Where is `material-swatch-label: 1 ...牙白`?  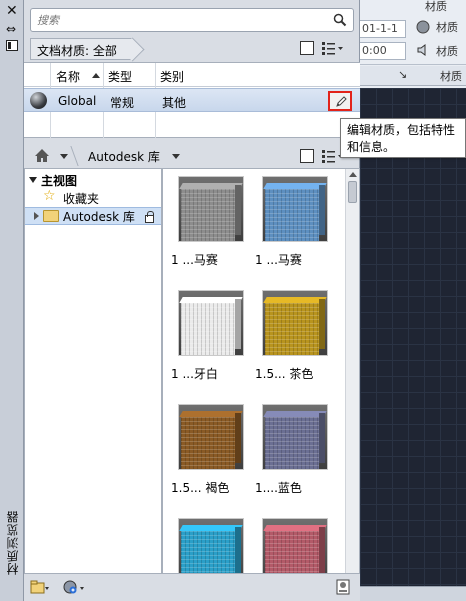
material-swatch-label: 1 ...牙白 is located at coordinates (194, 374).